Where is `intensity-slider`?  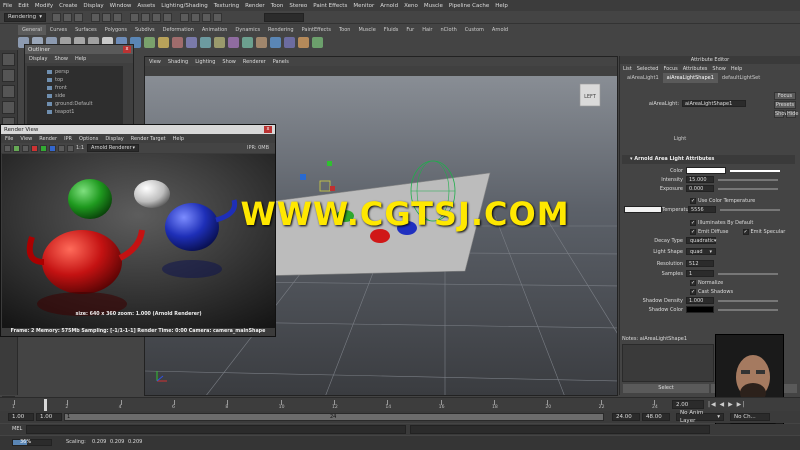 intensity-slider is located at coordinates (748, 179).